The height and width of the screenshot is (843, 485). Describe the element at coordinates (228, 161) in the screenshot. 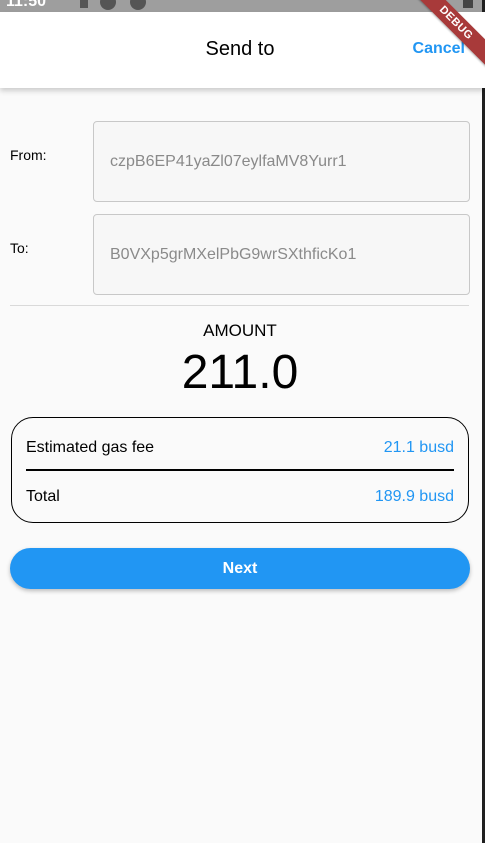

I see `from-value: czpB6EP41yaZl07eylfaMV8Yurr1` at that location.